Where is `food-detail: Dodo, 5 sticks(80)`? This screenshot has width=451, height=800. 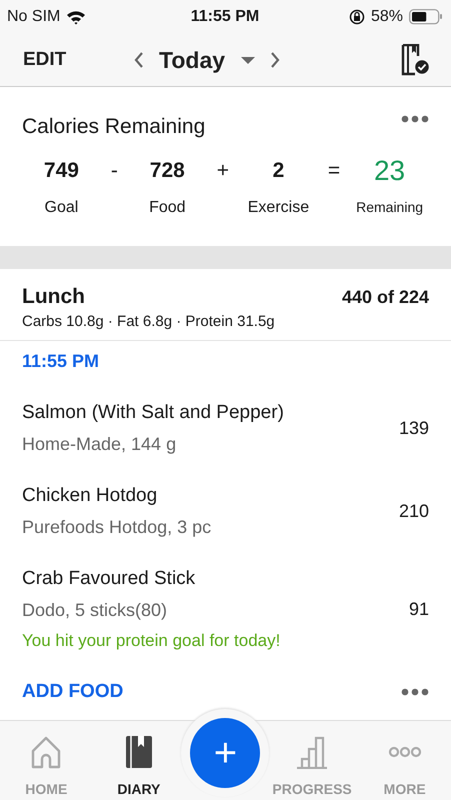 food-detail: Dodo, 5 sticks(80) is located at coordinates (95, 610).